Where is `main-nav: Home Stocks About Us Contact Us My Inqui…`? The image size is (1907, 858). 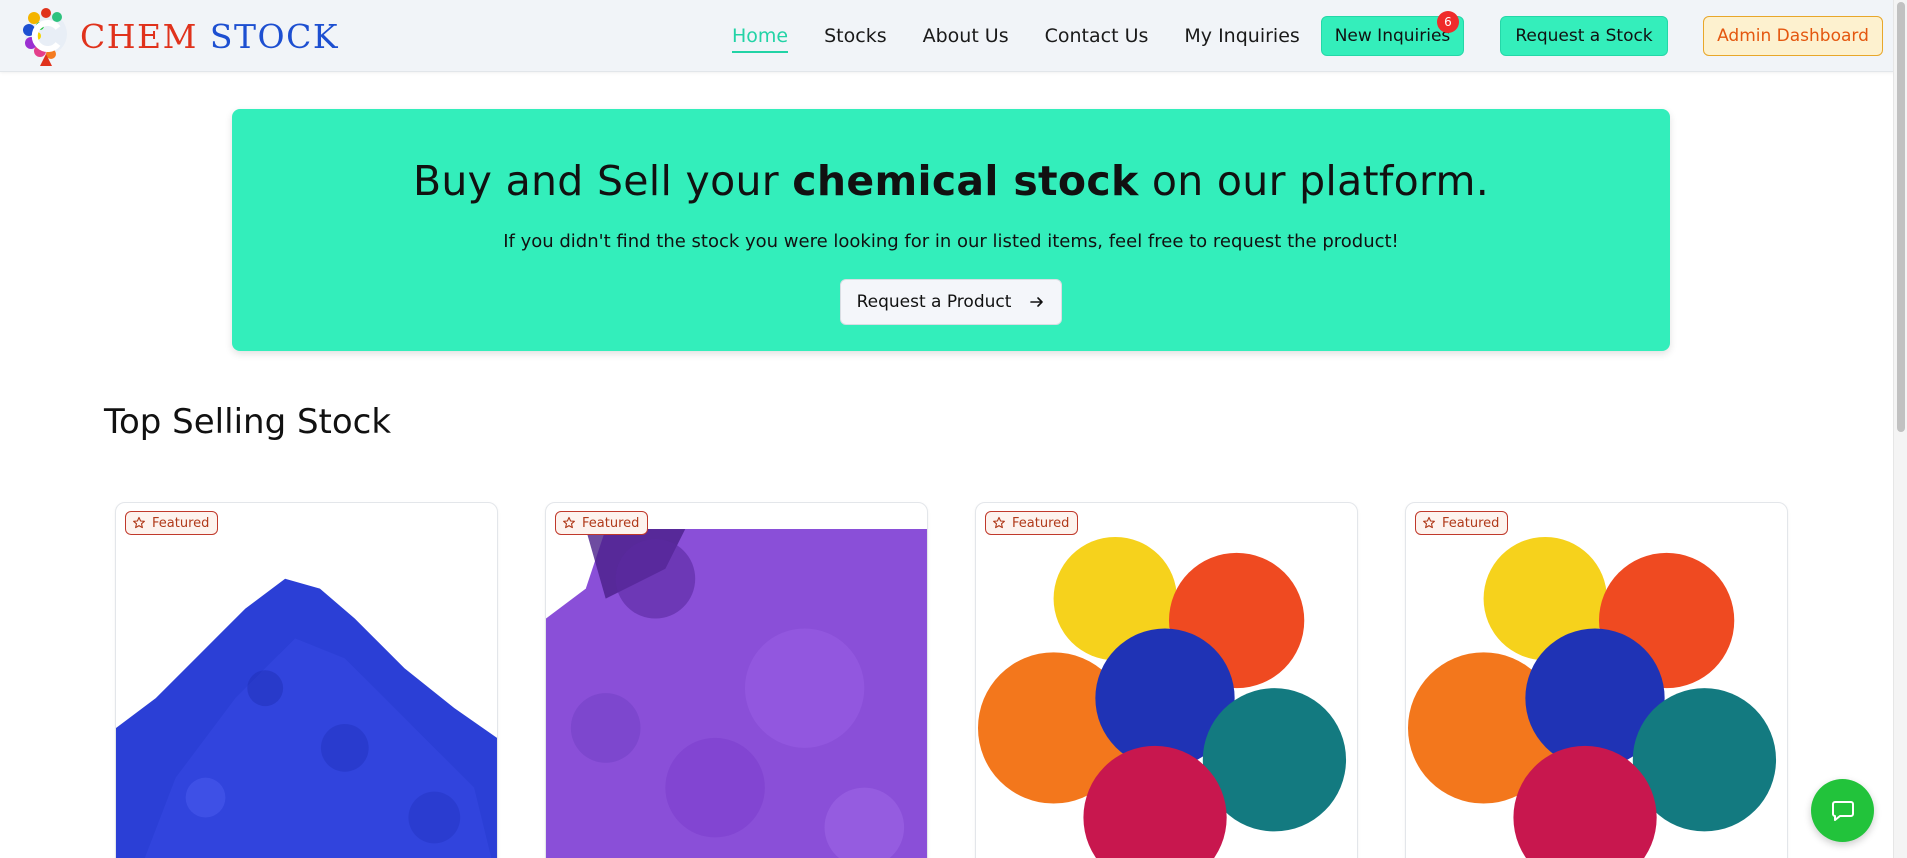 main-nav: Home Stocks About Us Contact Us My Inqui… is located at coordinates (1034, 36).